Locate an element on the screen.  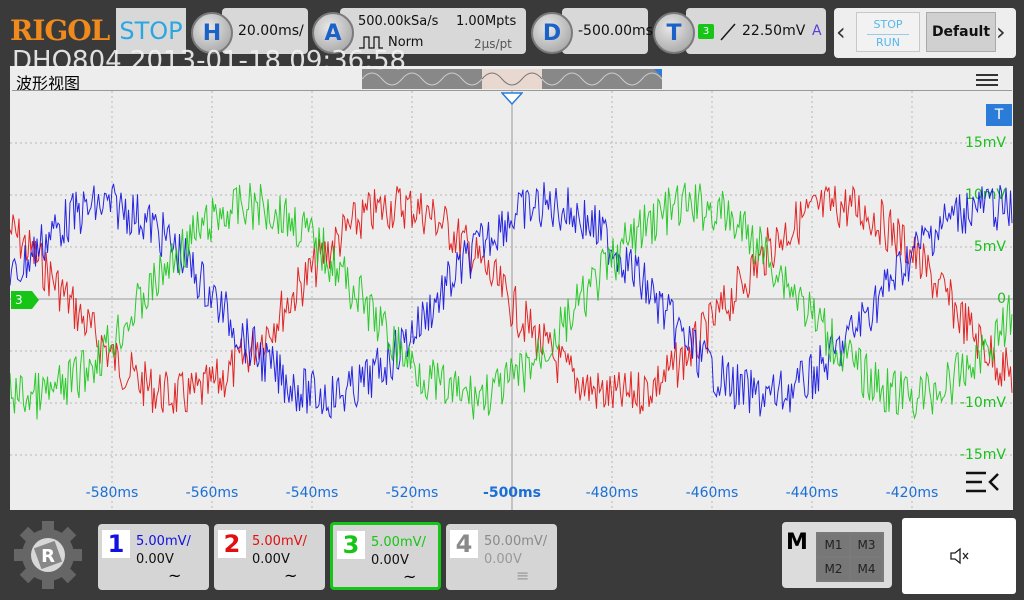
y-axis-label: -15mV is located at coordinates (983, 455).